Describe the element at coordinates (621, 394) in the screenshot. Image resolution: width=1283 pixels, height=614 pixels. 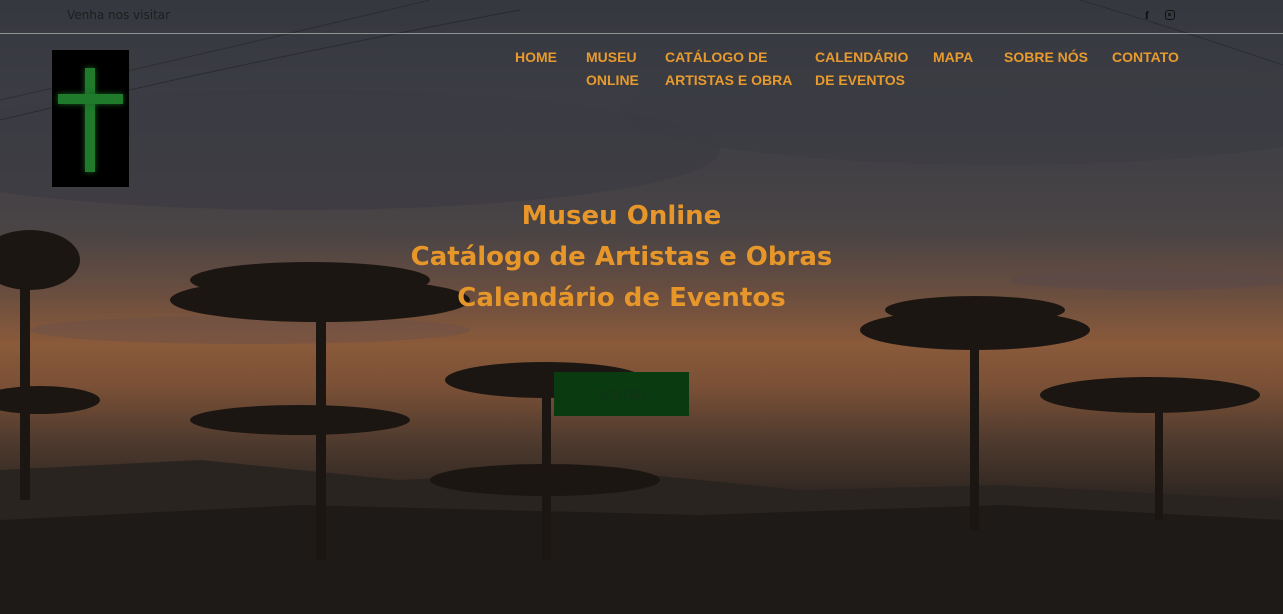
I see `visit-button: VISITAR` at that location.